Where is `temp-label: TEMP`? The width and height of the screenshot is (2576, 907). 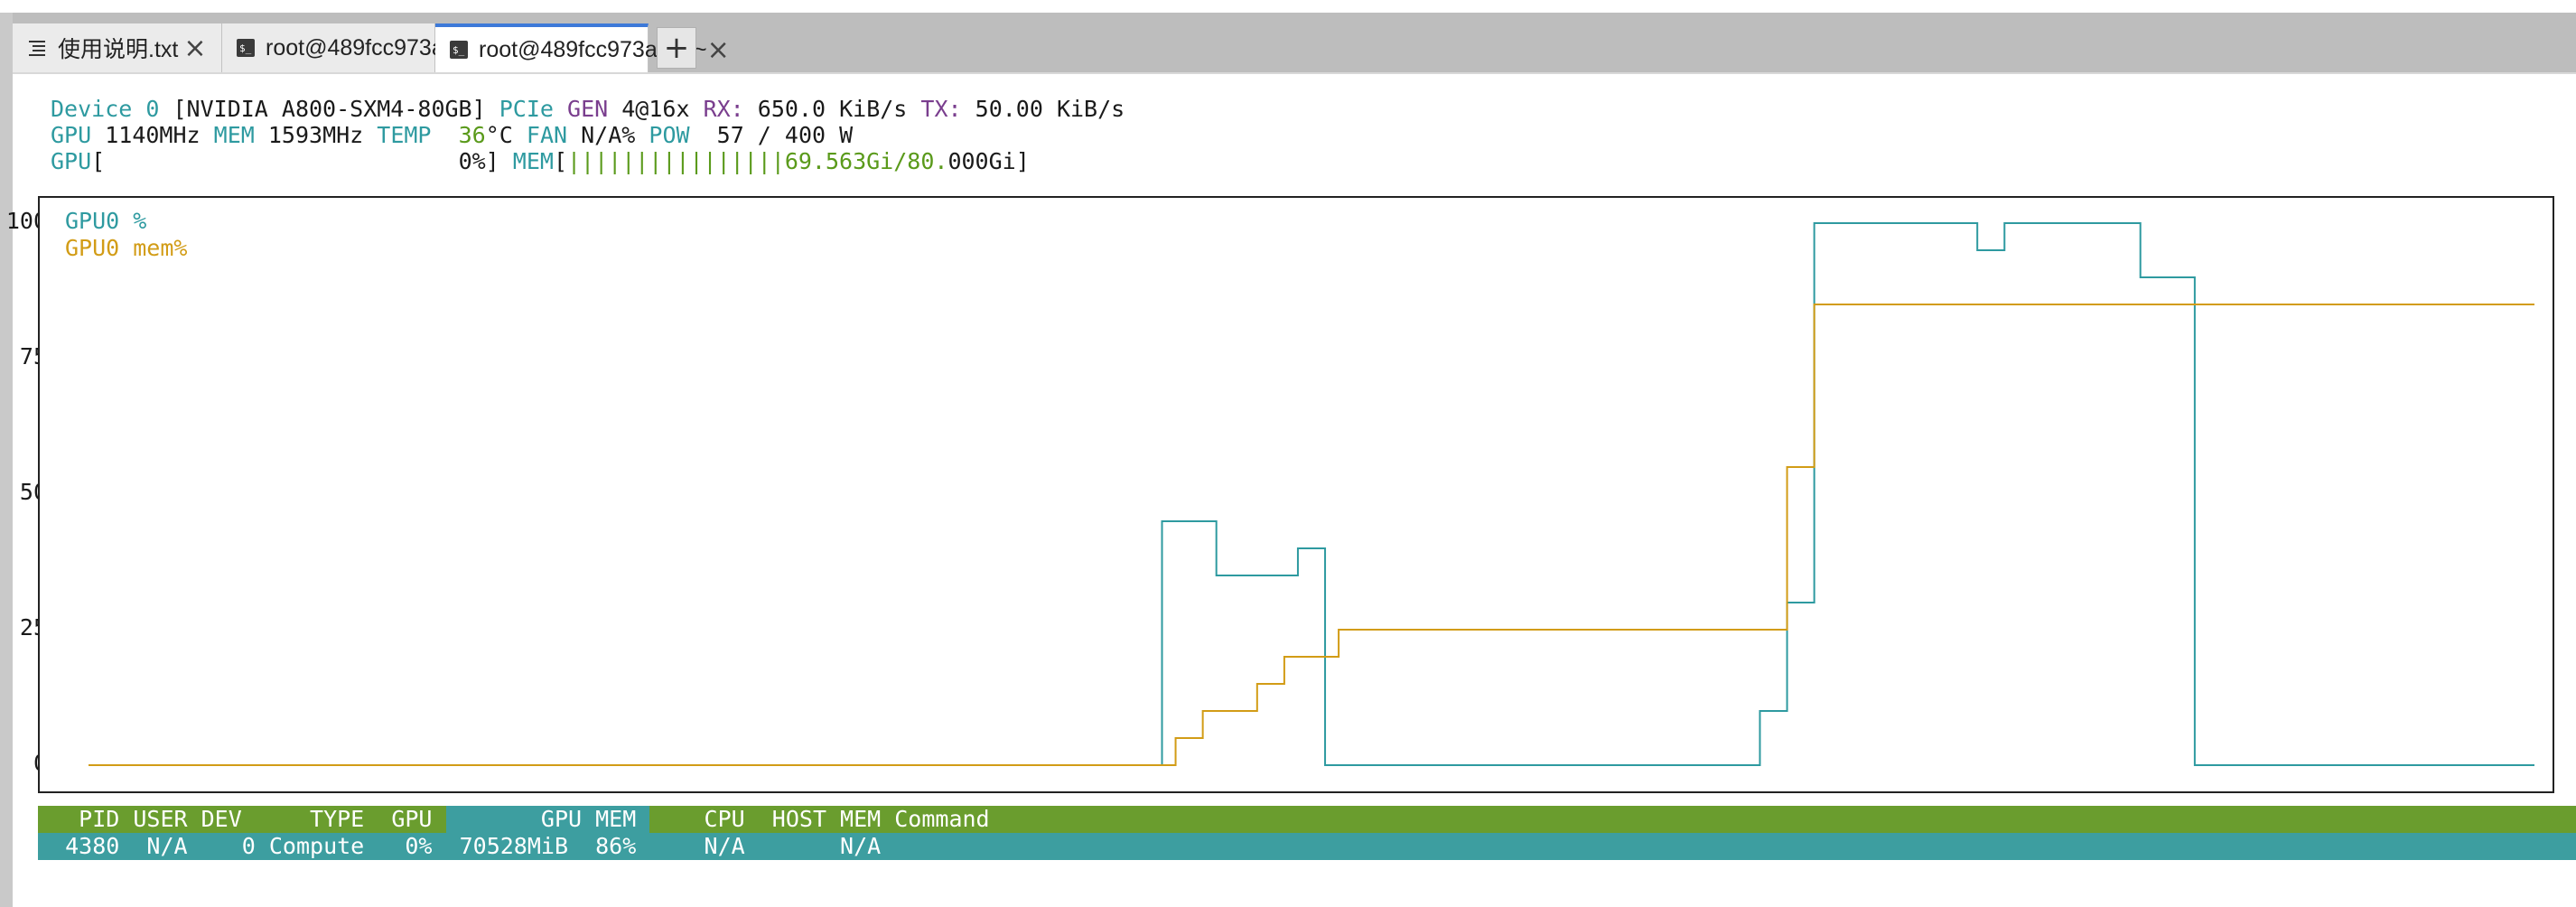 temp-label: TEMP is located at coordinates (404, 135).